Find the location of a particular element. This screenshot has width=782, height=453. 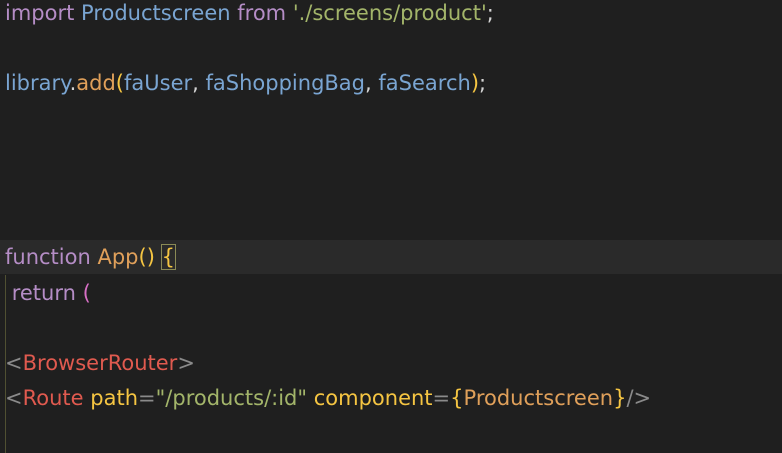

code-line-browserrouter: <BrowserRouter> is located at coordinates (100, 363).